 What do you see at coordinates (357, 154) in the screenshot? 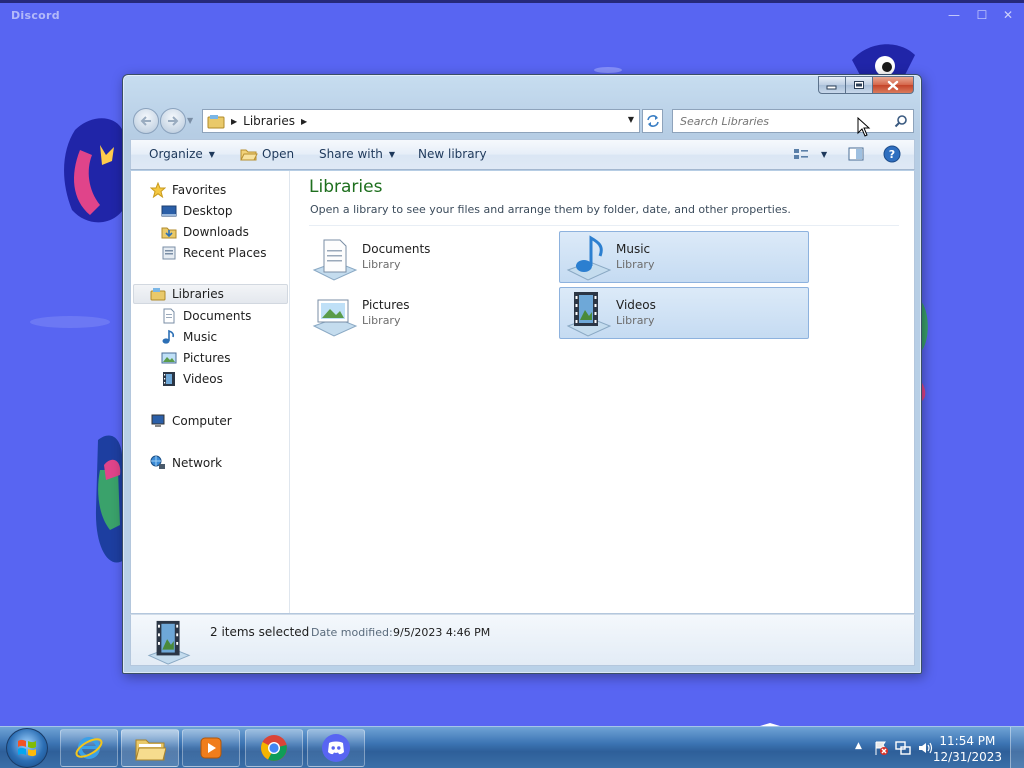
I see `share-with-button: Share with ▼` at bounding box center [357, 154].